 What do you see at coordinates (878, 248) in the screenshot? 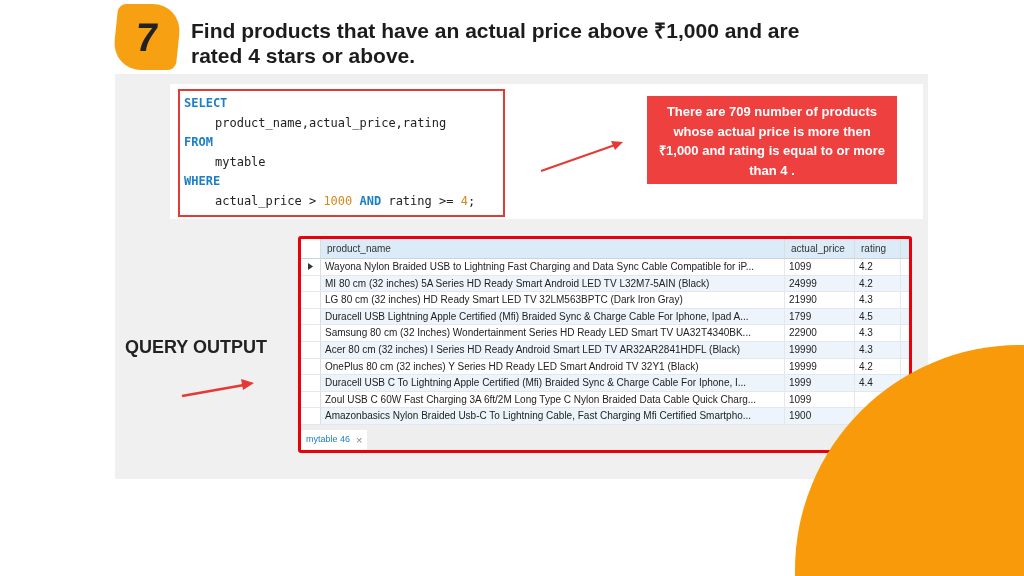
I see `column-header: rating` at bounding box center [878, 248].